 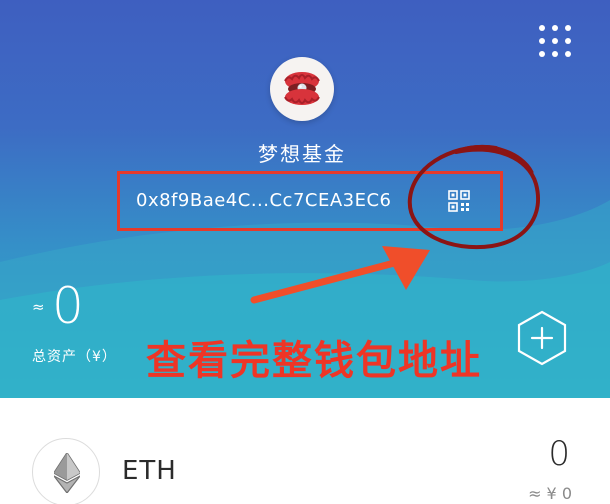 I want to click on add-token-button, so click(x=542, y=338).